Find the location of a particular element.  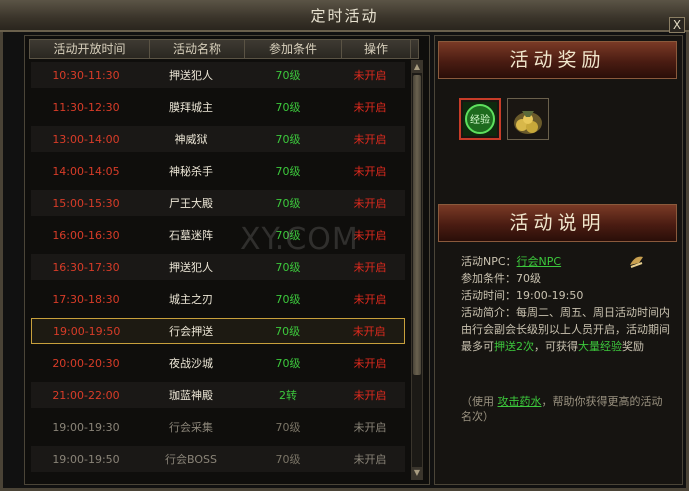

row-time: 20:00-20:30 is located at coordinates (86, 363).